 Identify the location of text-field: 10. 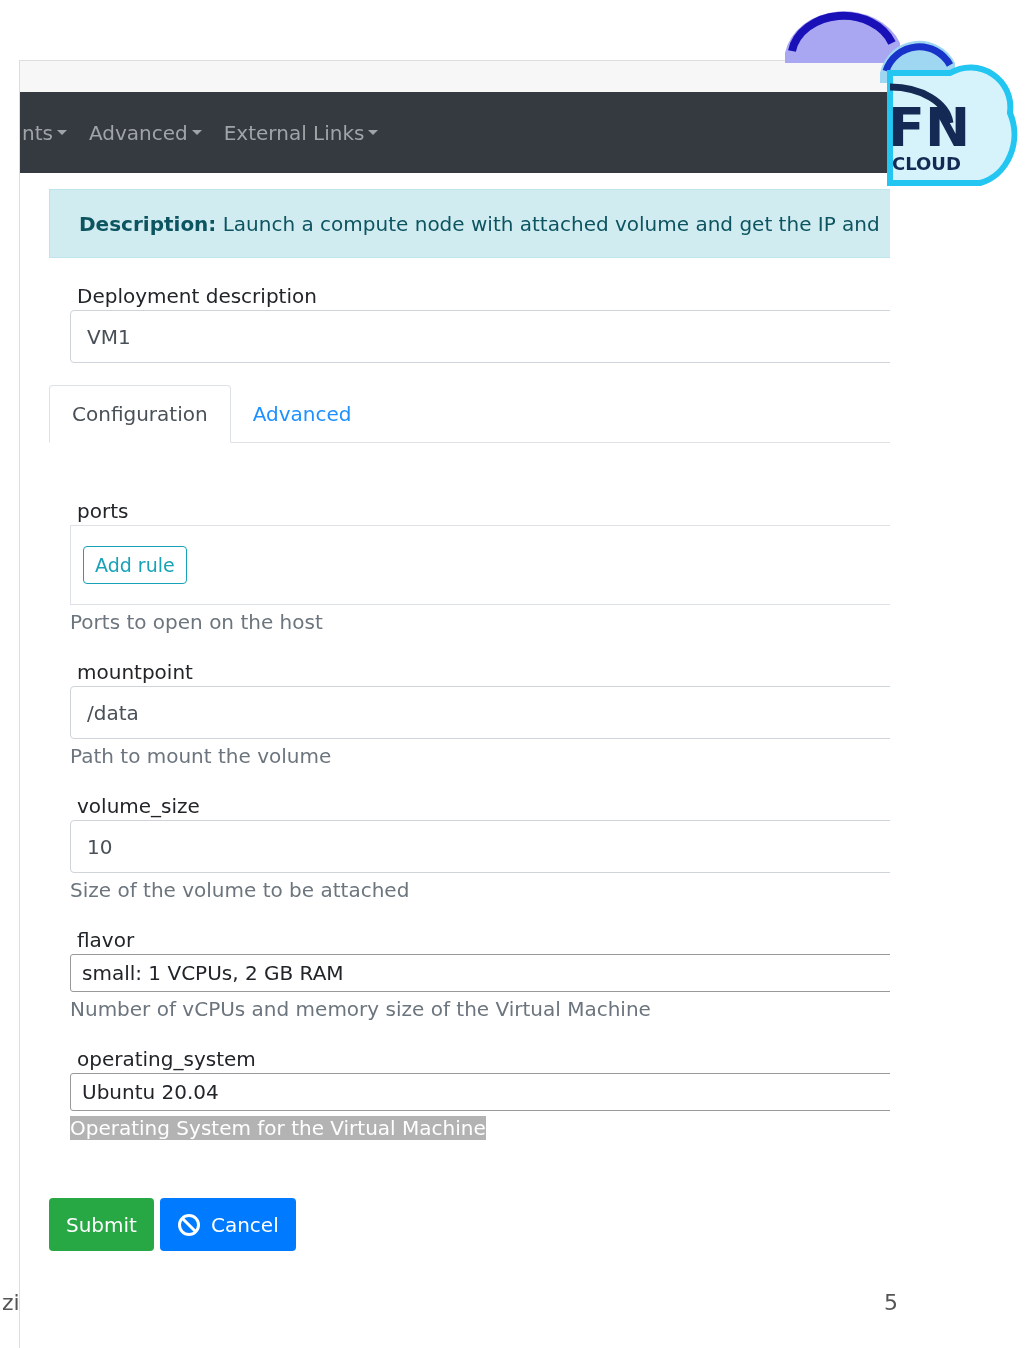
(480, 846).